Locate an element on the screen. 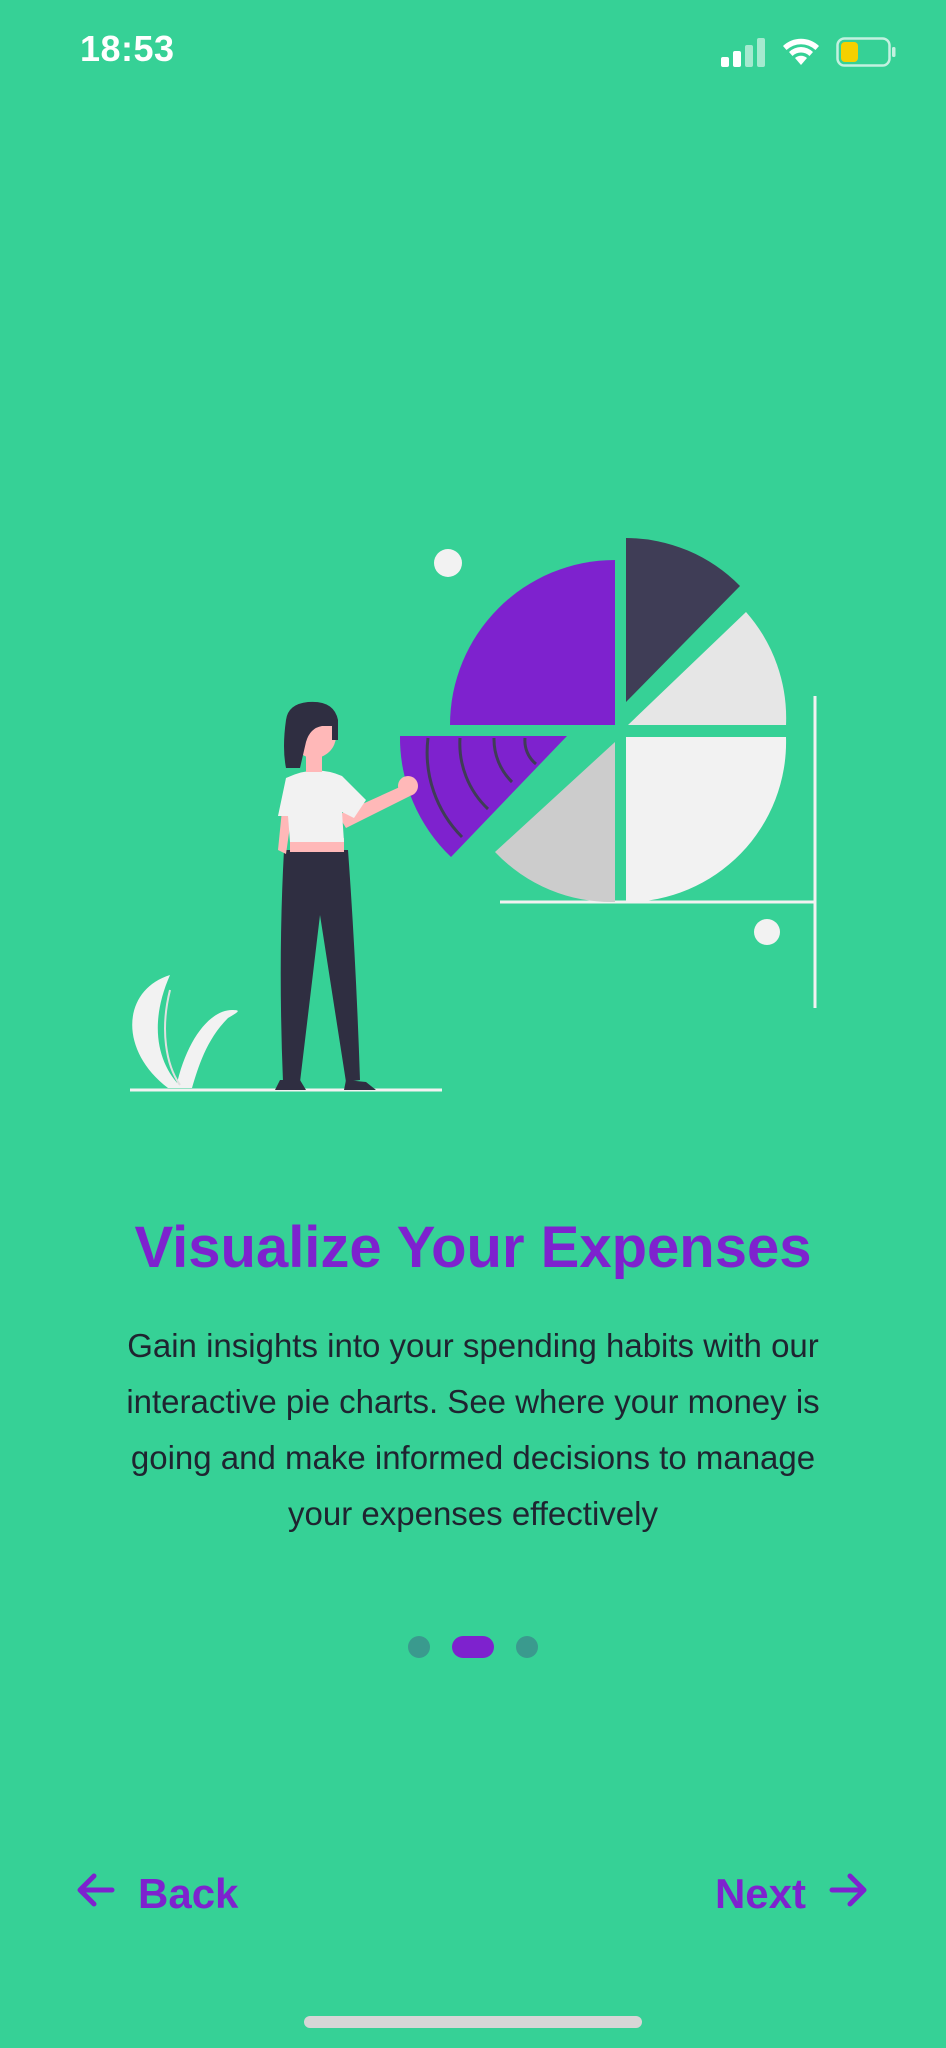 The image size is (946, 2048). pie-slice-white-bottom is located at coordinates (706, 819).